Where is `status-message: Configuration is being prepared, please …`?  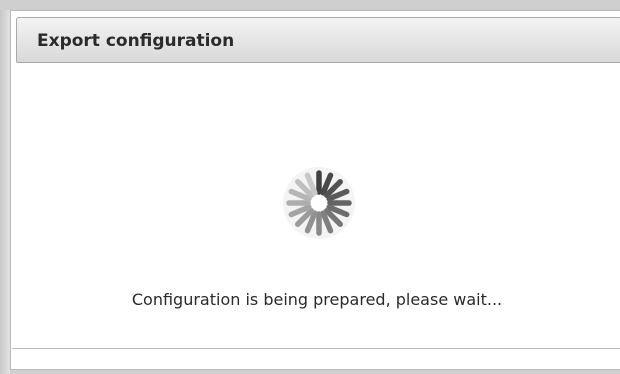 status-message: Configuration is being prepared, please … is located at coordinates (317, 299).